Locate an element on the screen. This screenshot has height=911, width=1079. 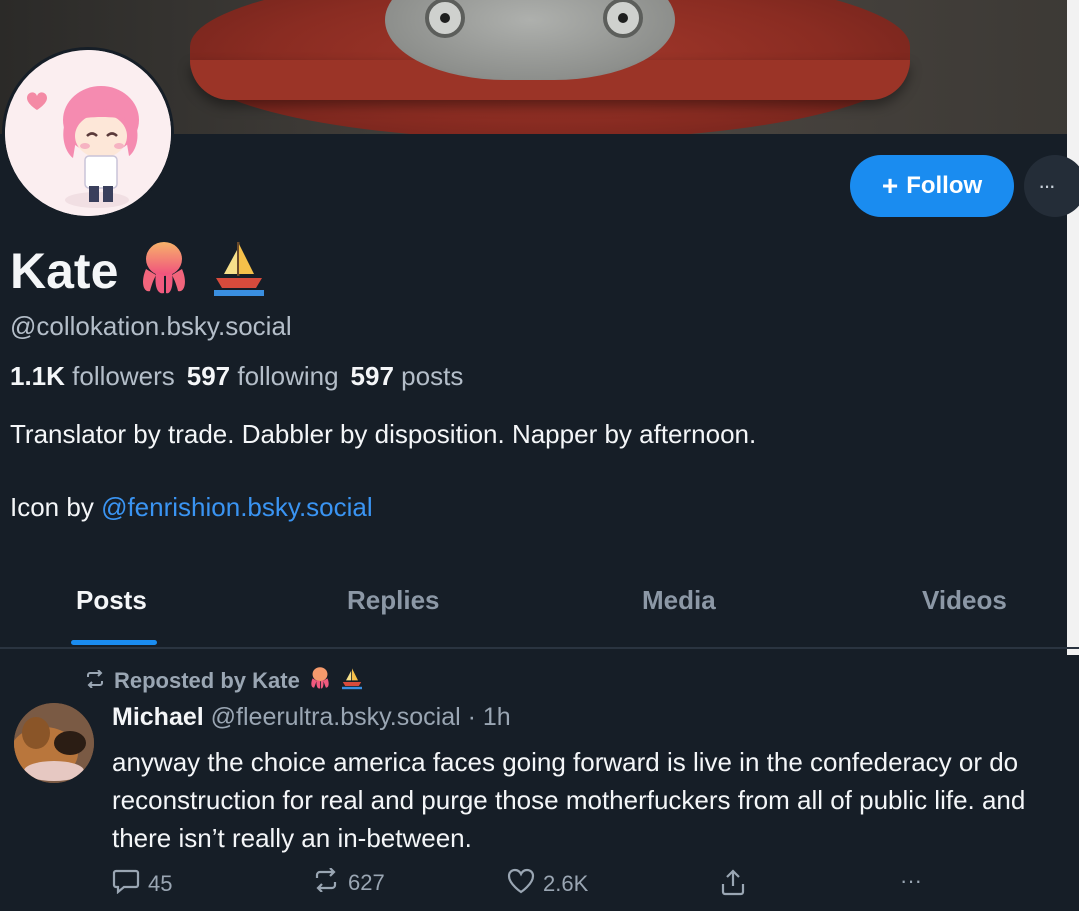
followers-label: followers is located at coordinates (123, 376).